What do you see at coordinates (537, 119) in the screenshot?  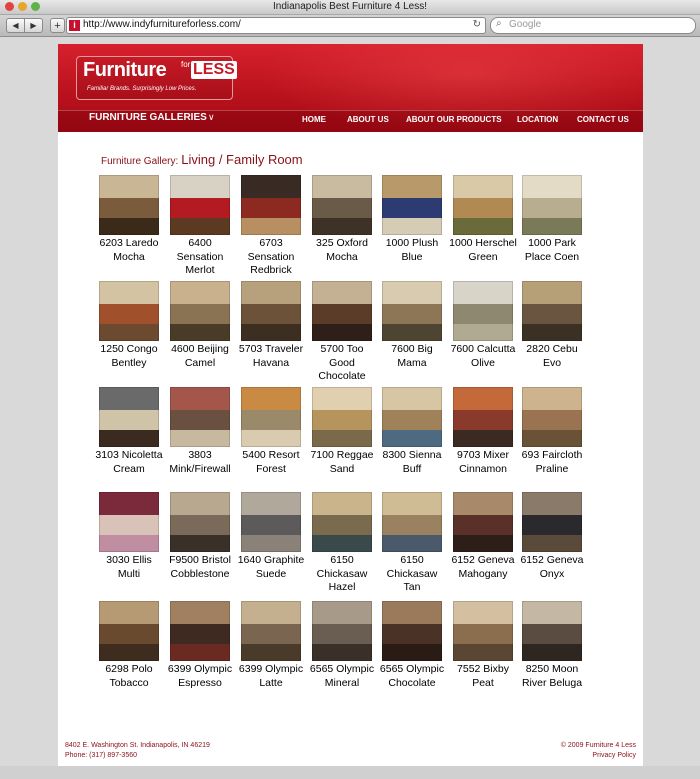 I see `nav-location: LOCATION` at bounding box center [537, 119].